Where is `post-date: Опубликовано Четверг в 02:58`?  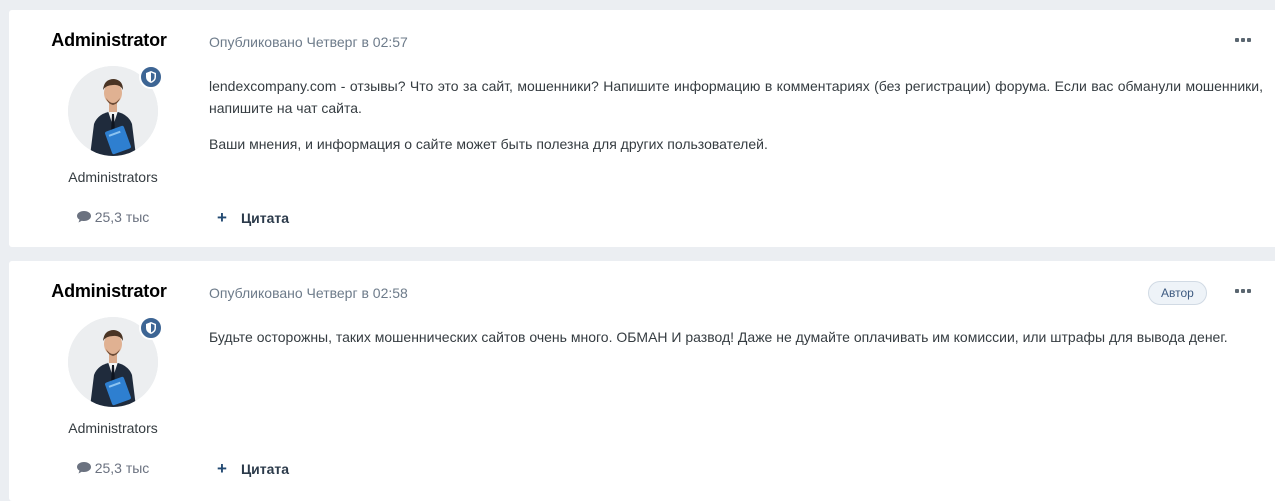
post-date: Опубликовано Четверг в 02:58 is located at coordinates (308, 293).